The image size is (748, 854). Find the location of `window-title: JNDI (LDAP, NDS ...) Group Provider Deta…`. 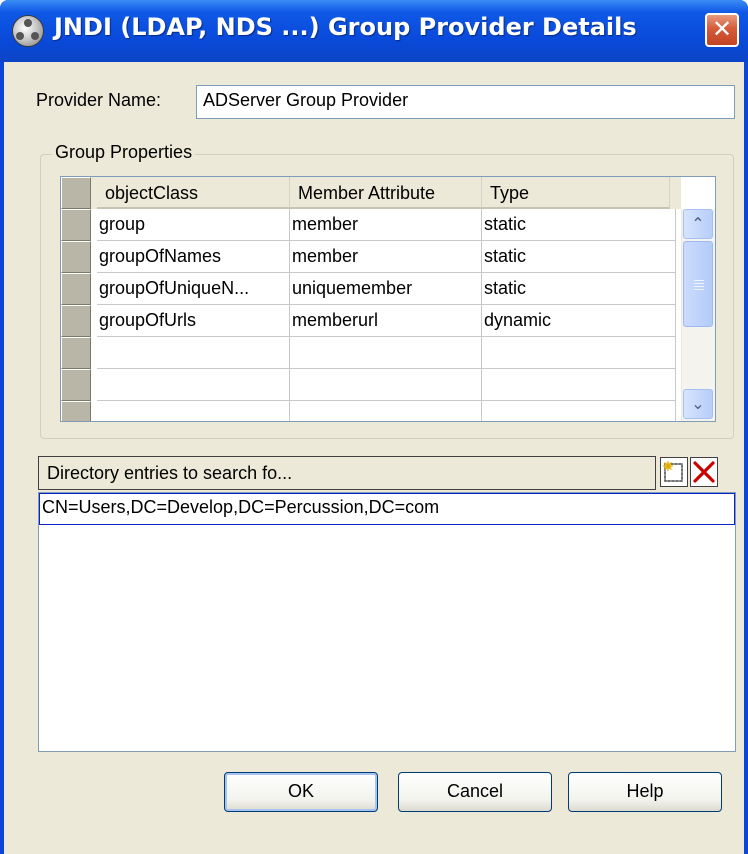

window-title: JNDI (LDAP, NDS ...) Group Provider Deta… is located at coordinates (345, 27).